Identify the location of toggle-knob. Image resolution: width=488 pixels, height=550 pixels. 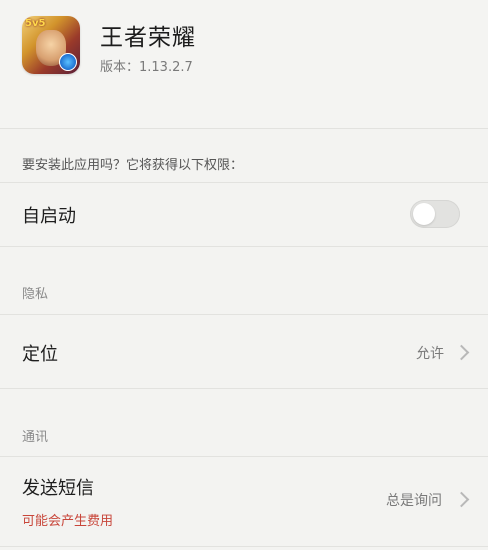
(424, 214).